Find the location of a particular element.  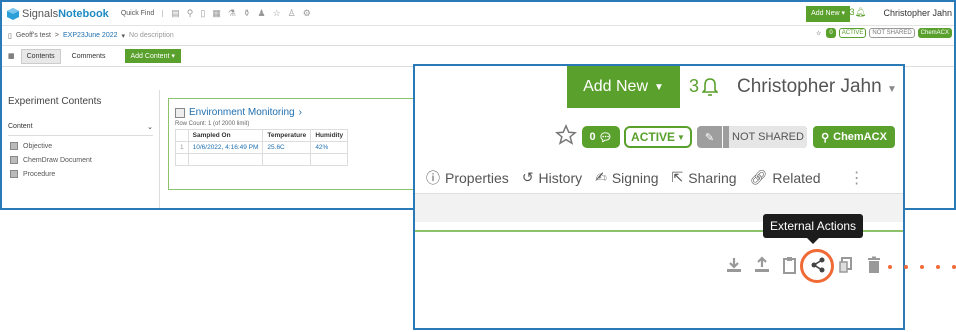

sidebar-item-procedure: Procedure is located at coordinates (80, 171).